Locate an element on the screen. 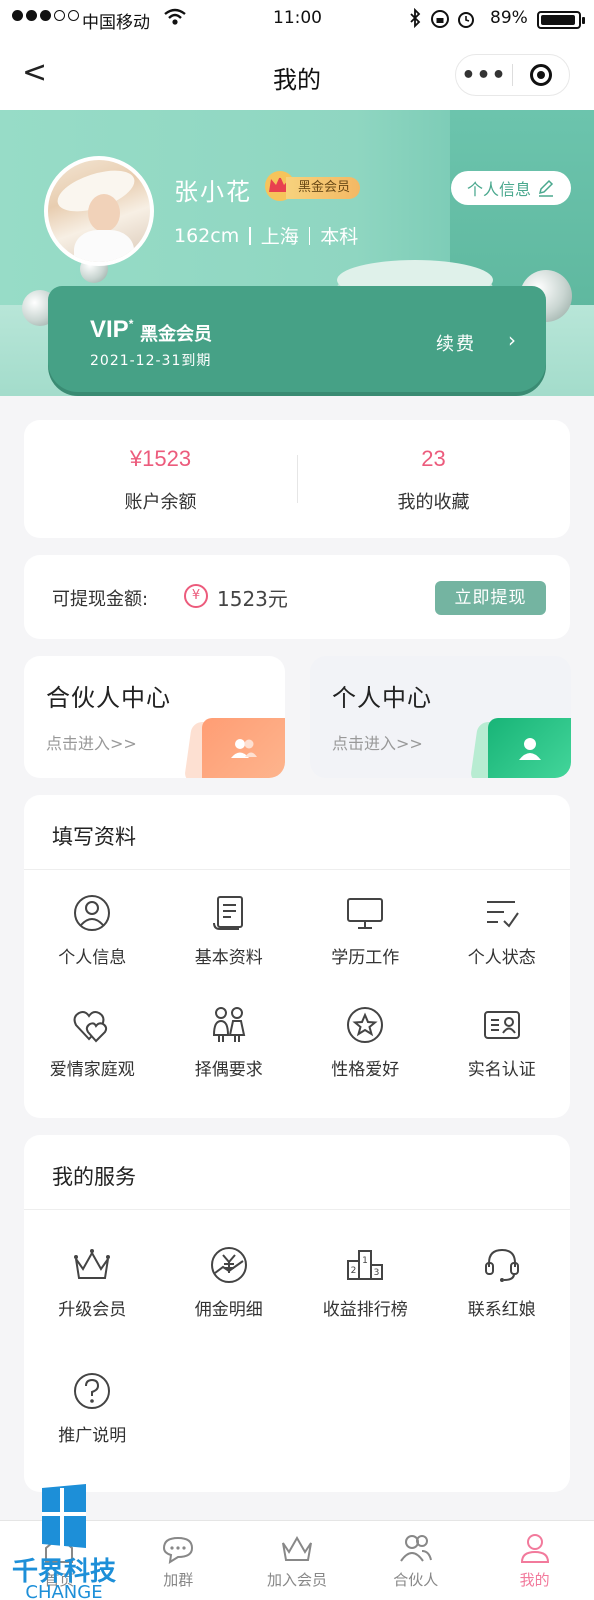 The width and height of the screenshot is (594, 1600). yen-chart-icon is located at coordinates (228, 1265).